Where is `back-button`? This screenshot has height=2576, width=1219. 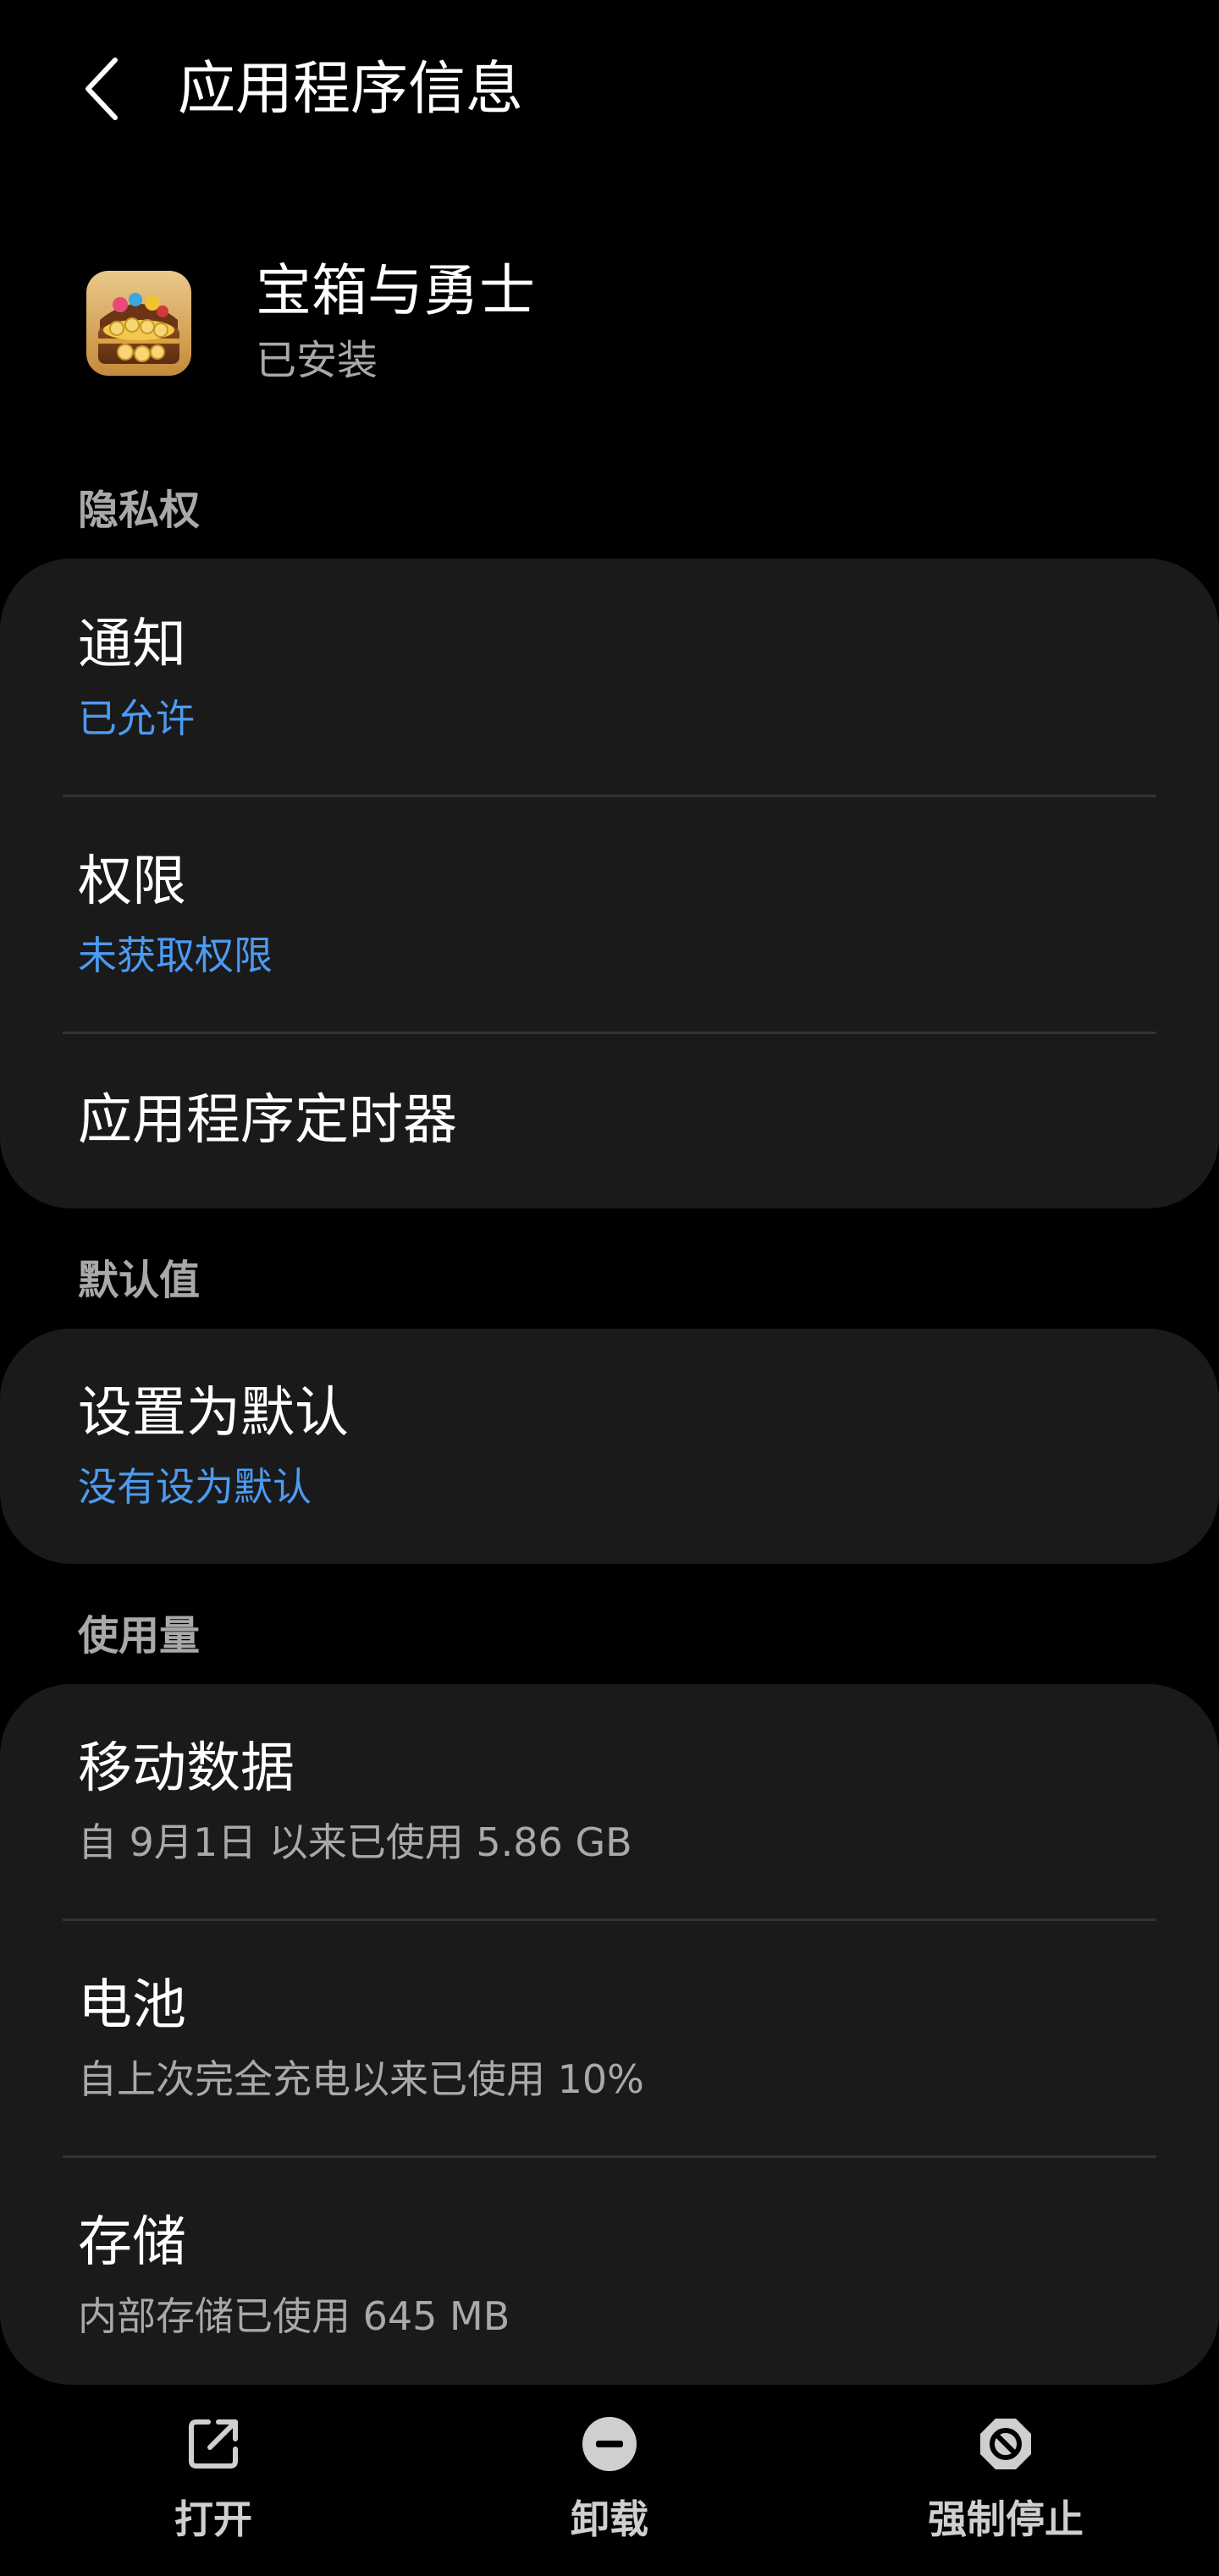 back-button is located at coordinates (101, 89).